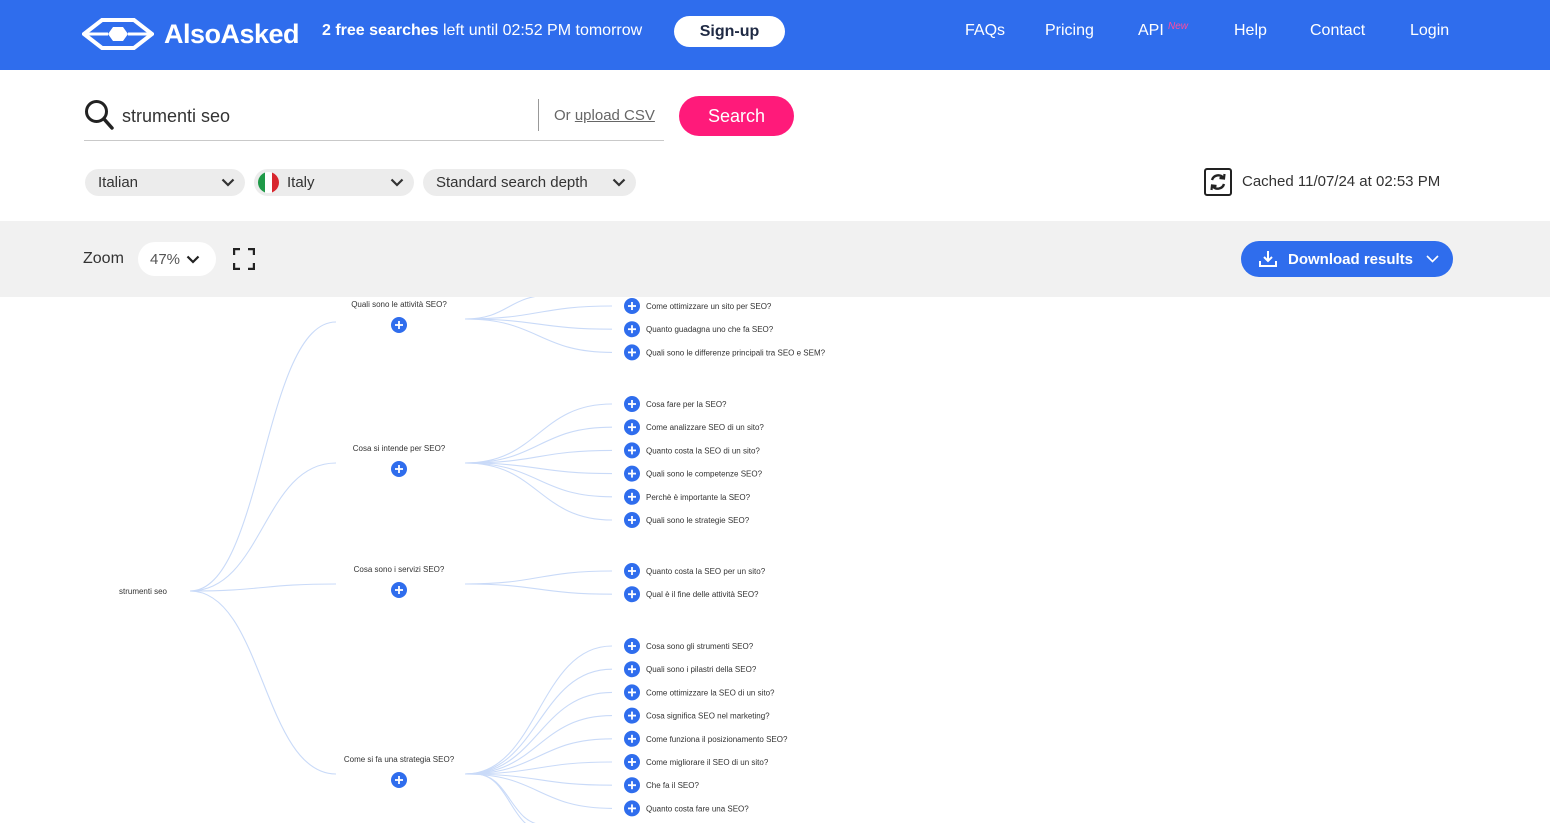 This screenshot has width=1550, height=823. I want to click on child-question-label: Cosa sono gli strumenti SEO?, so click(700, 646).